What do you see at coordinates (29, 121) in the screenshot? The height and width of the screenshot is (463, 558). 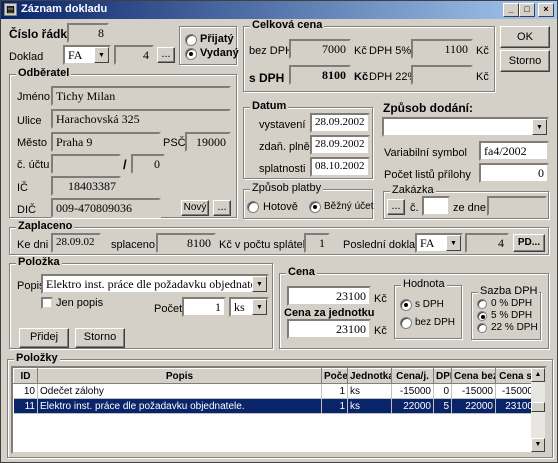 I see `street-label: Ulice` at bounding box center [29, 121].